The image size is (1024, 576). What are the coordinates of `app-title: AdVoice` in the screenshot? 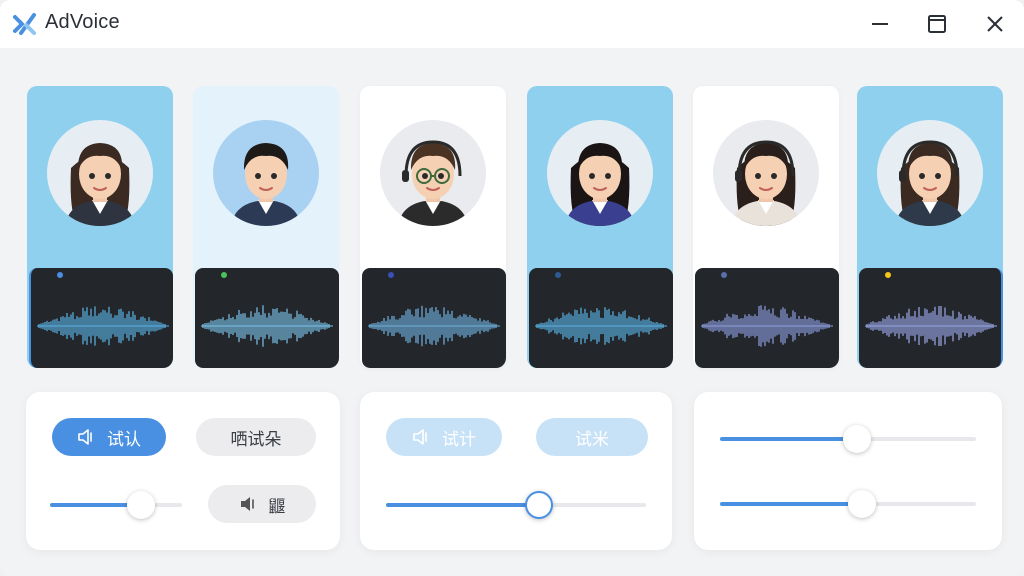 It's located at (82, 22).